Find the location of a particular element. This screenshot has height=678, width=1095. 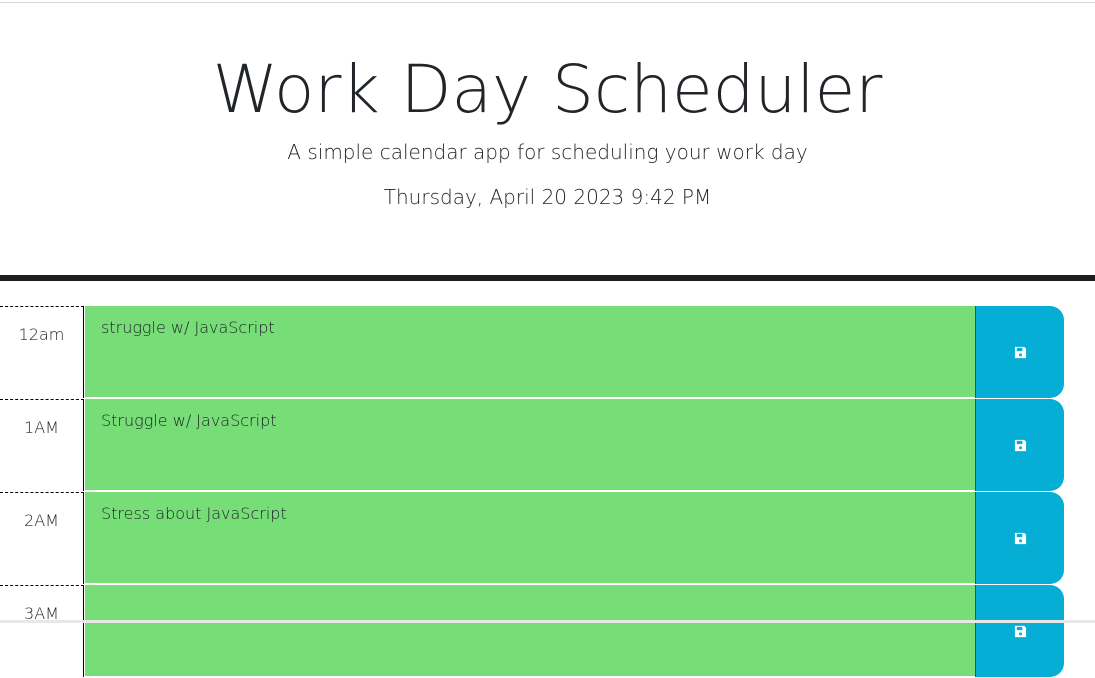

description-textarea: Struggle w/ JavaScript is located at coordinates (530, 445).